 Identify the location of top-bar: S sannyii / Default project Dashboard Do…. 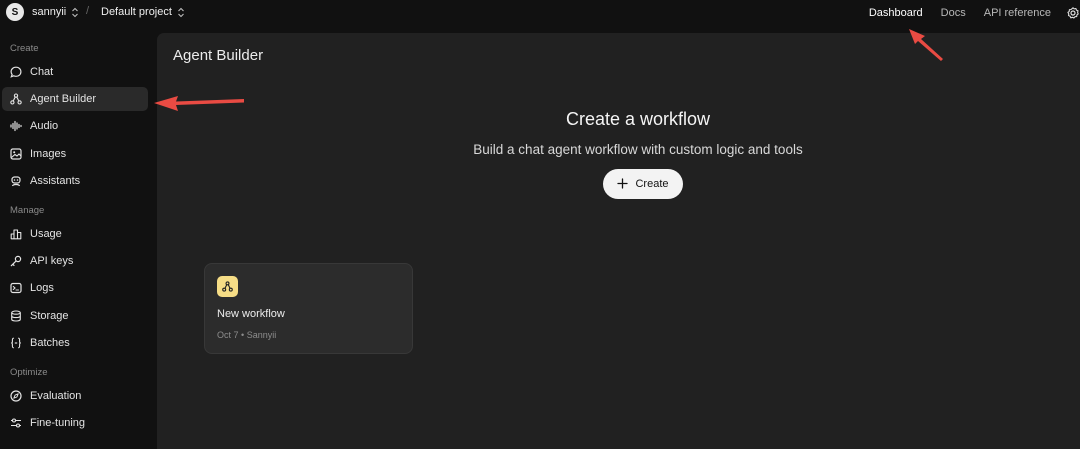
(540, 13).